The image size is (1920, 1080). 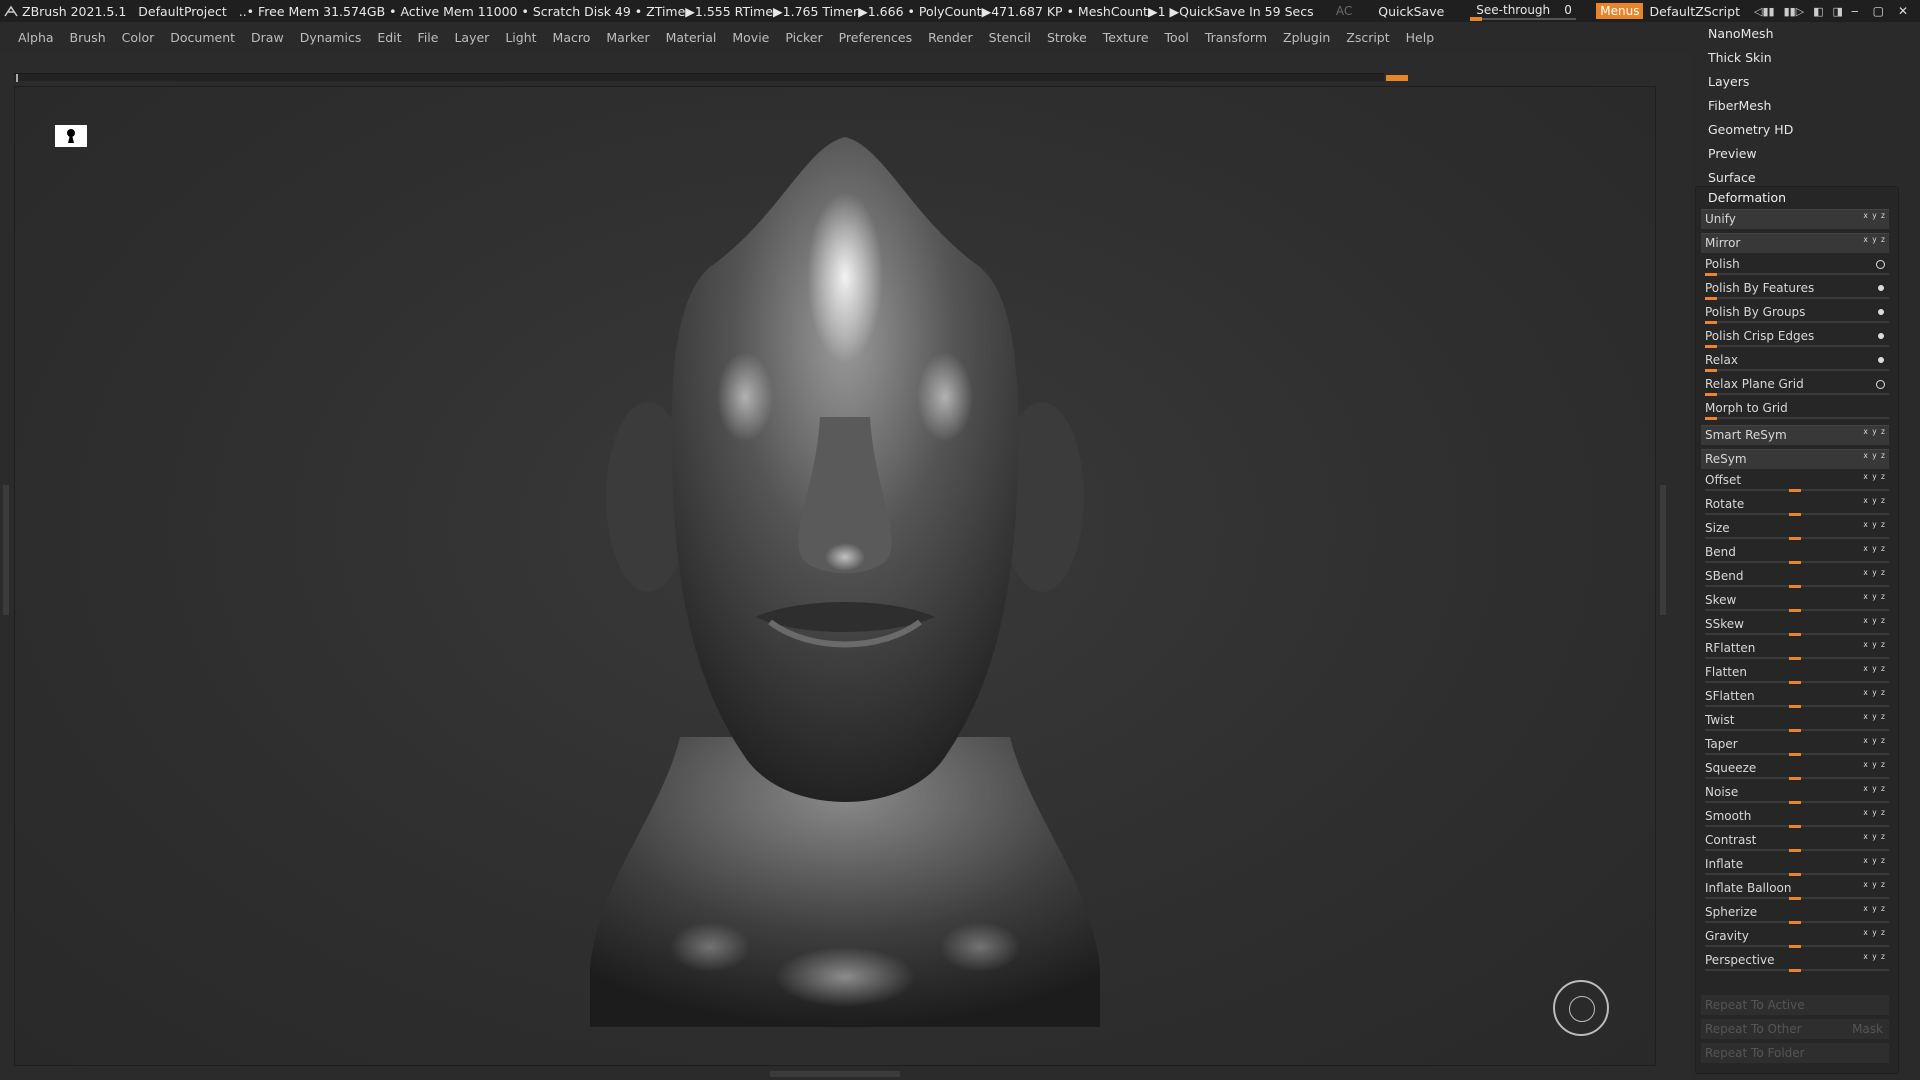 What do you see at coordinates (88, 37) in the screenshot?
I see `menu-brush: Brush` at bounding box center [88, 37].